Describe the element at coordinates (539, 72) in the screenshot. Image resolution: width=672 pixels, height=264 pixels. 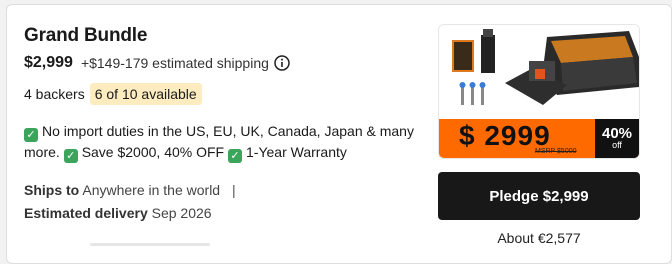
I see `laser-engraver-illustration` at that location.